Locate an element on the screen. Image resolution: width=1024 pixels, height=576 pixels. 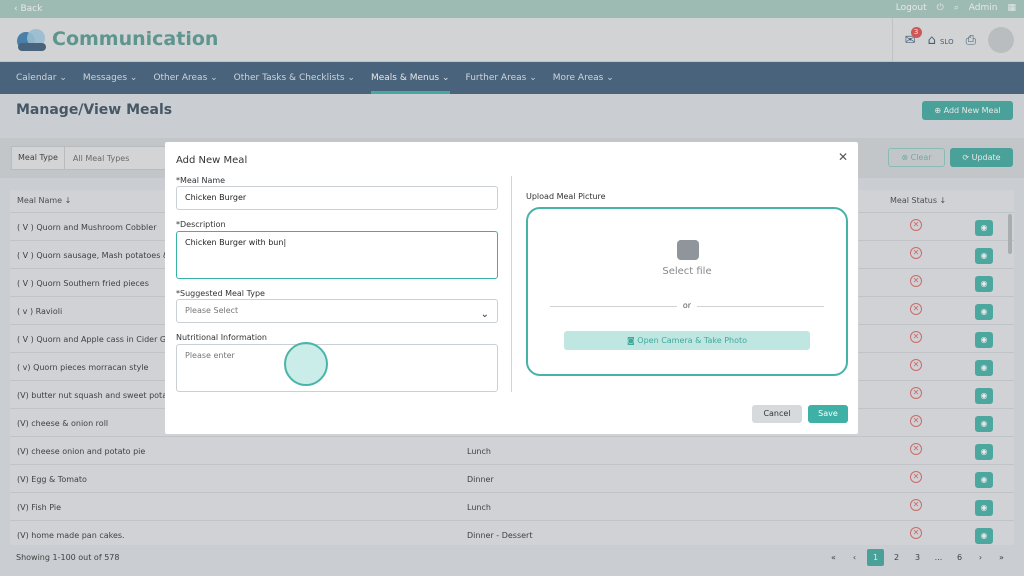
save-button: Save is located at coordinates (828, 414).